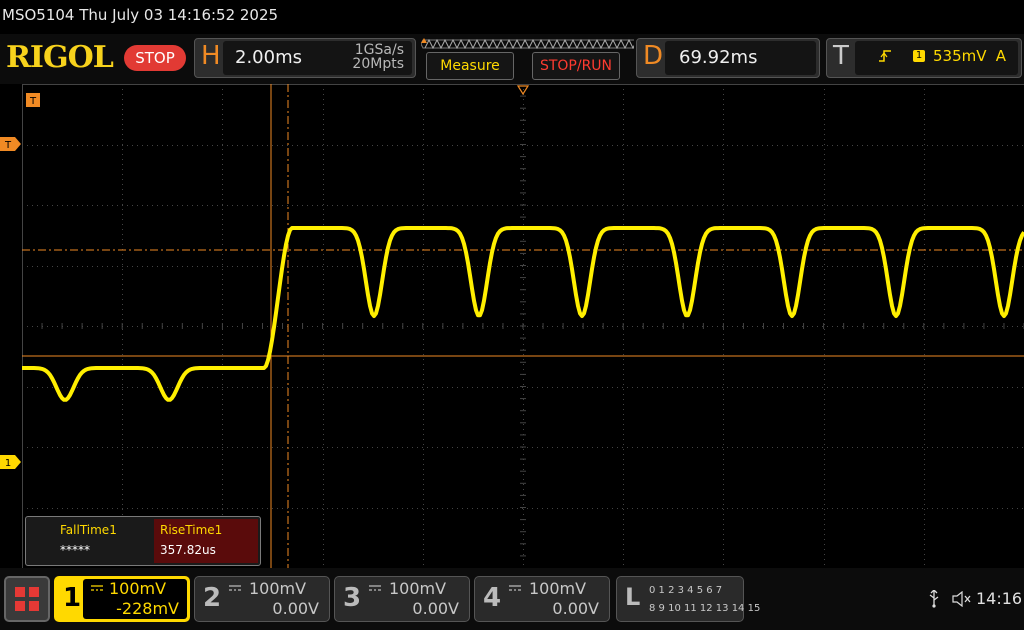  I want to click on rigol-logo: RIGOL, so click(60, 57).